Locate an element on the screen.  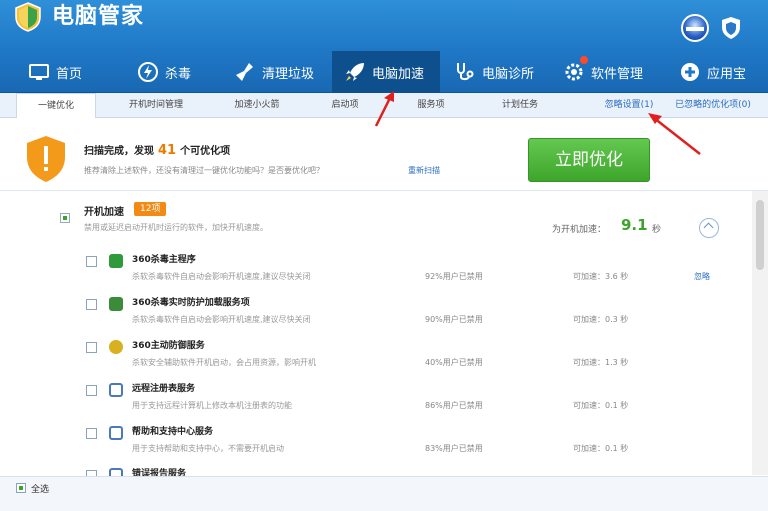
nav-item-speedup: 电脑加速 is located at coordinates (386, 72).